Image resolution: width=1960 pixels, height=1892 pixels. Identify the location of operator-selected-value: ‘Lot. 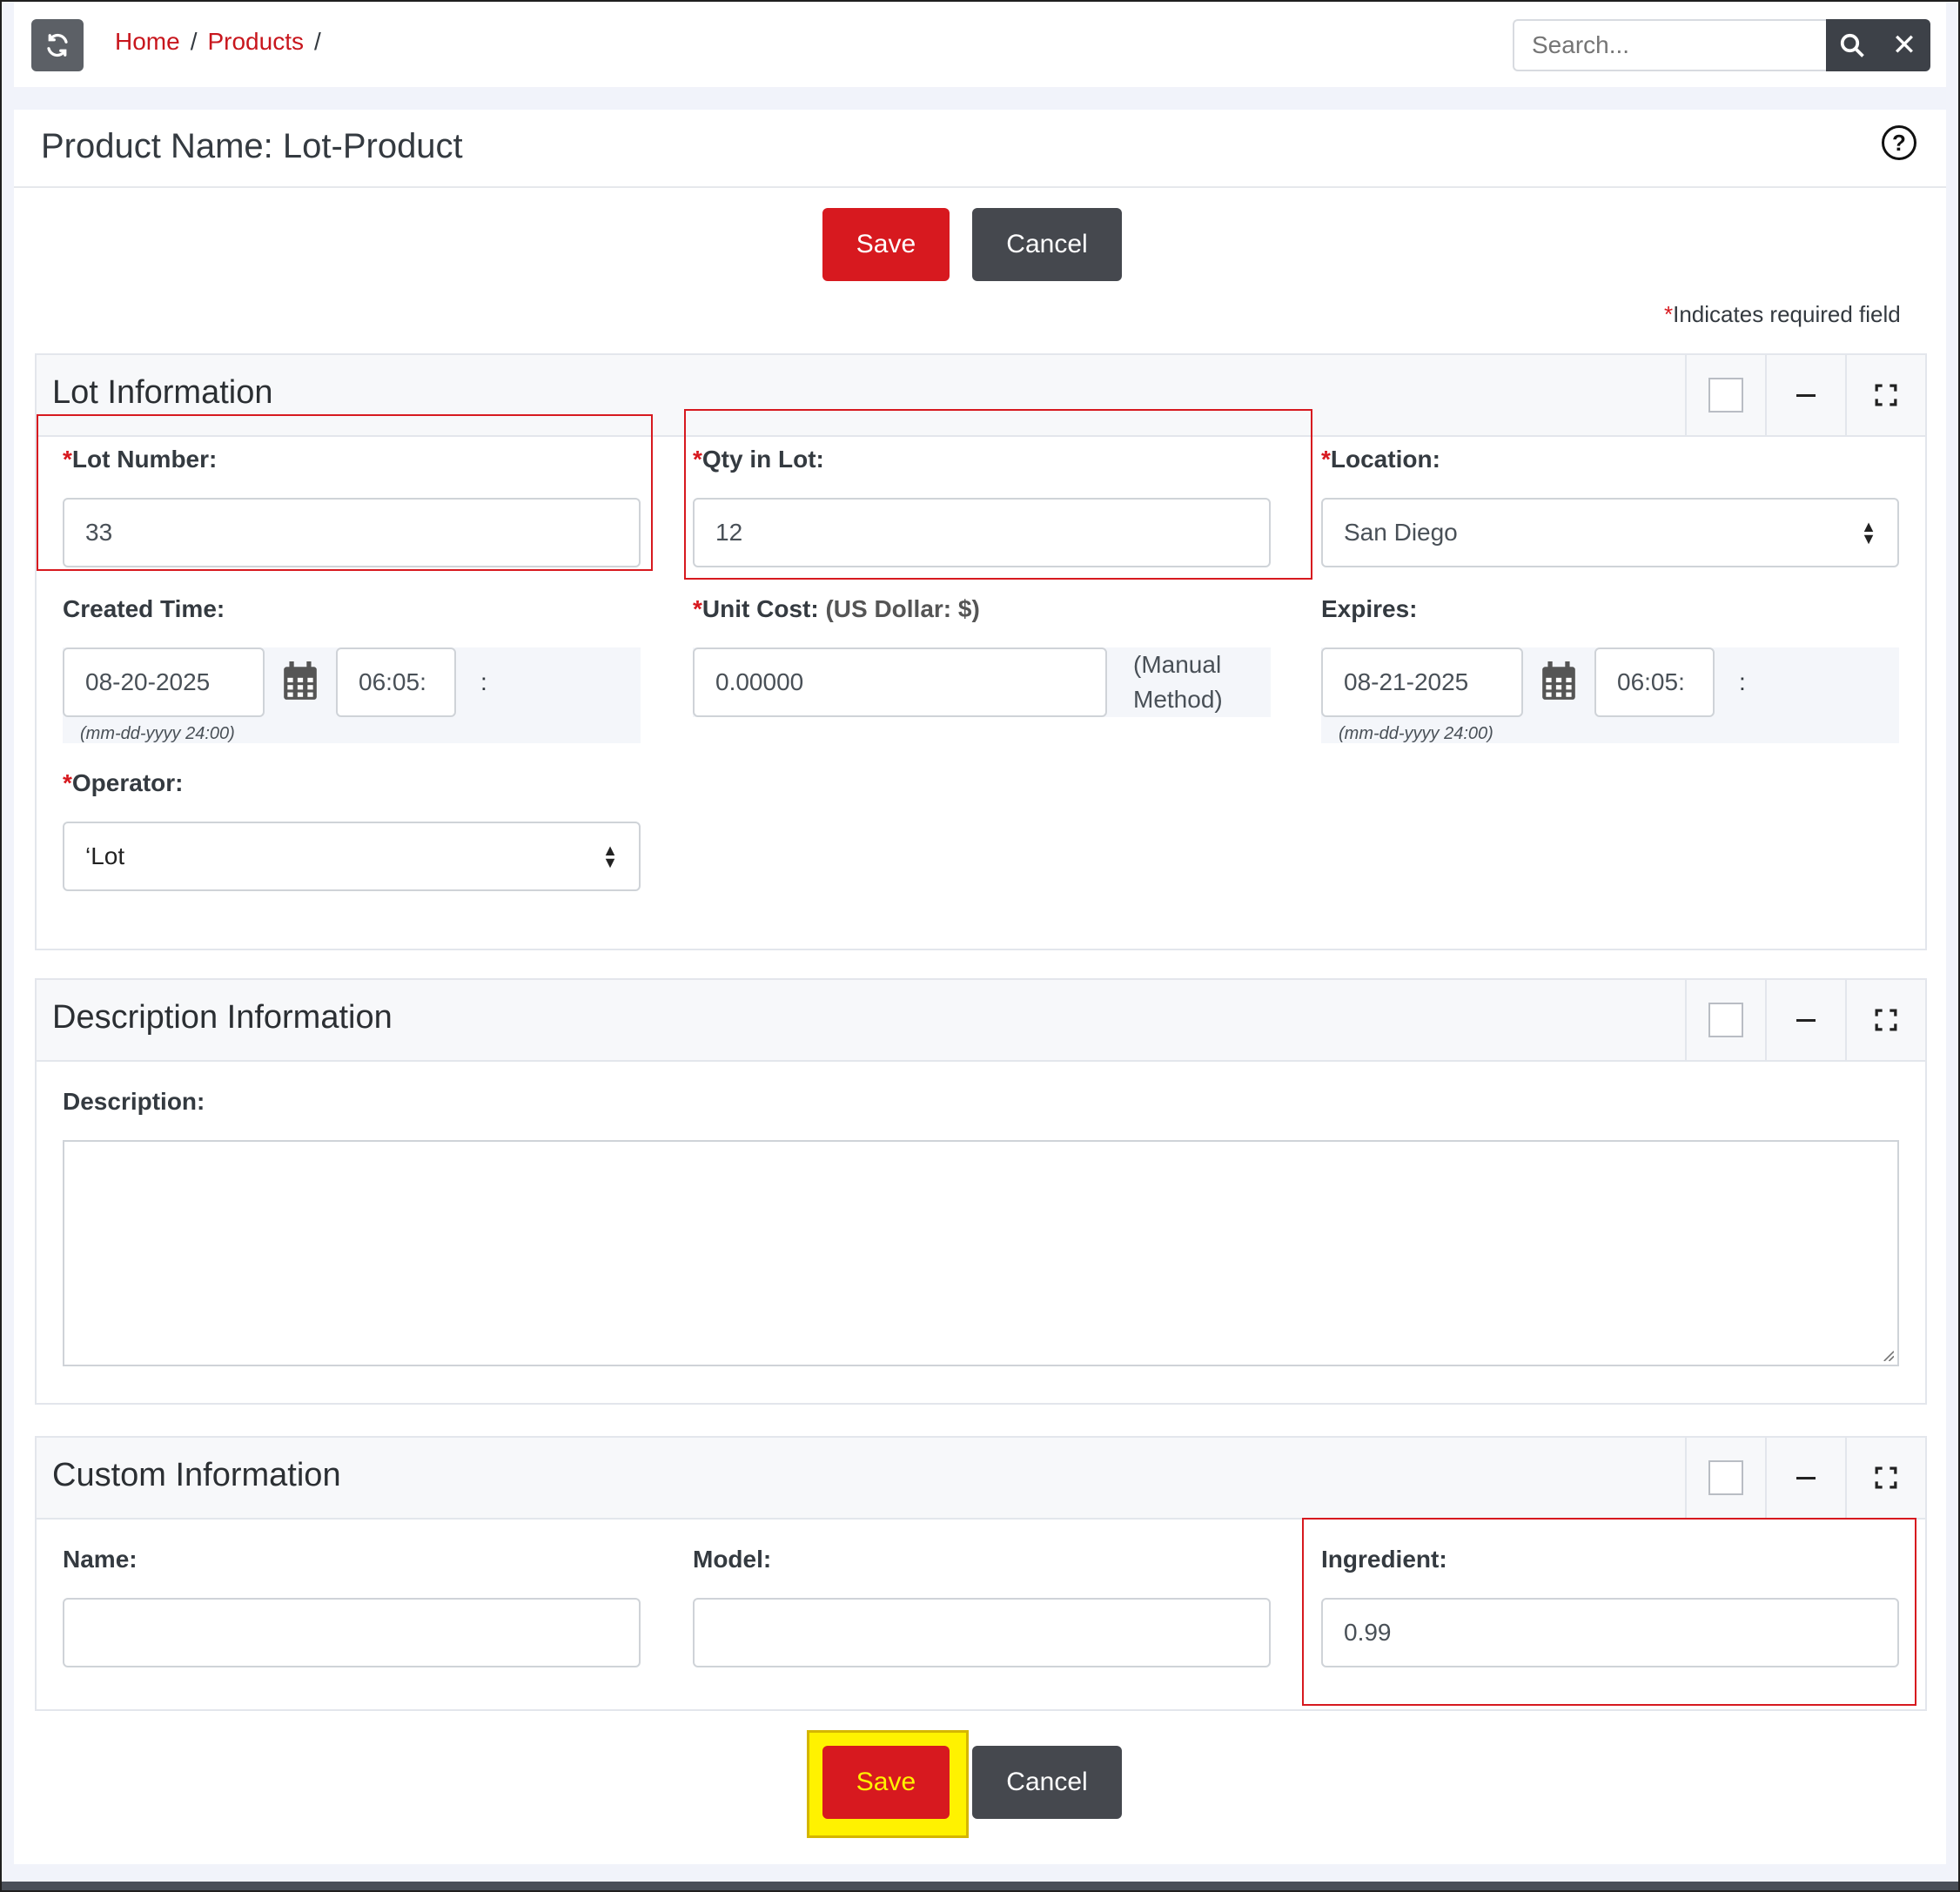
(105, 855).